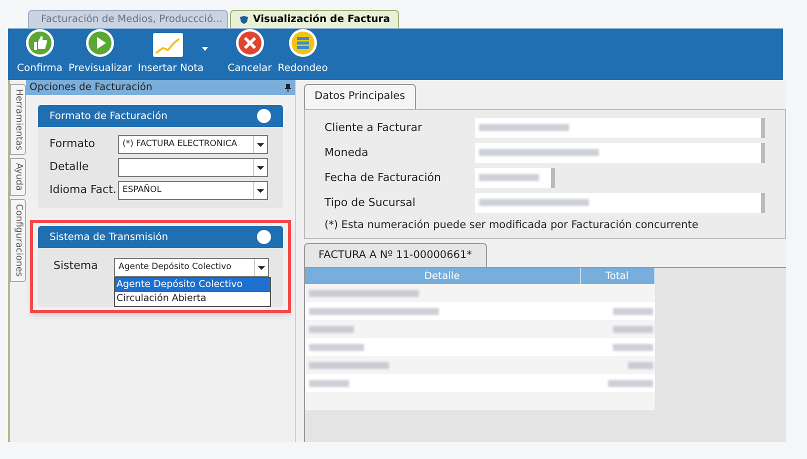 The height and width of the screenshot is (459, 807). Describe the element at coordinates (73, 144) in the screenshot. I see `field-label: Formato` at that location.